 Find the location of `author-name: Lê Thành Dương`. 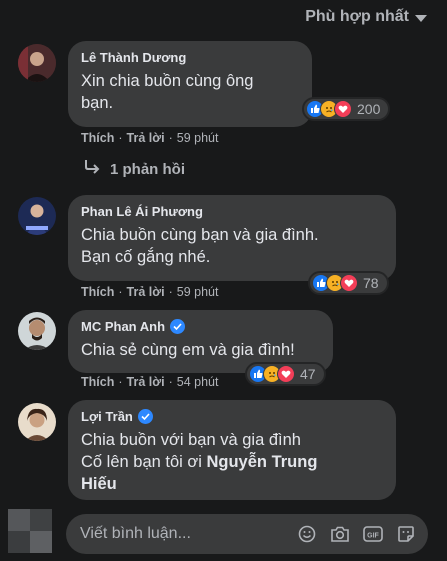

author-name: Lê Thành Dương is located at coordinates (134, 57).